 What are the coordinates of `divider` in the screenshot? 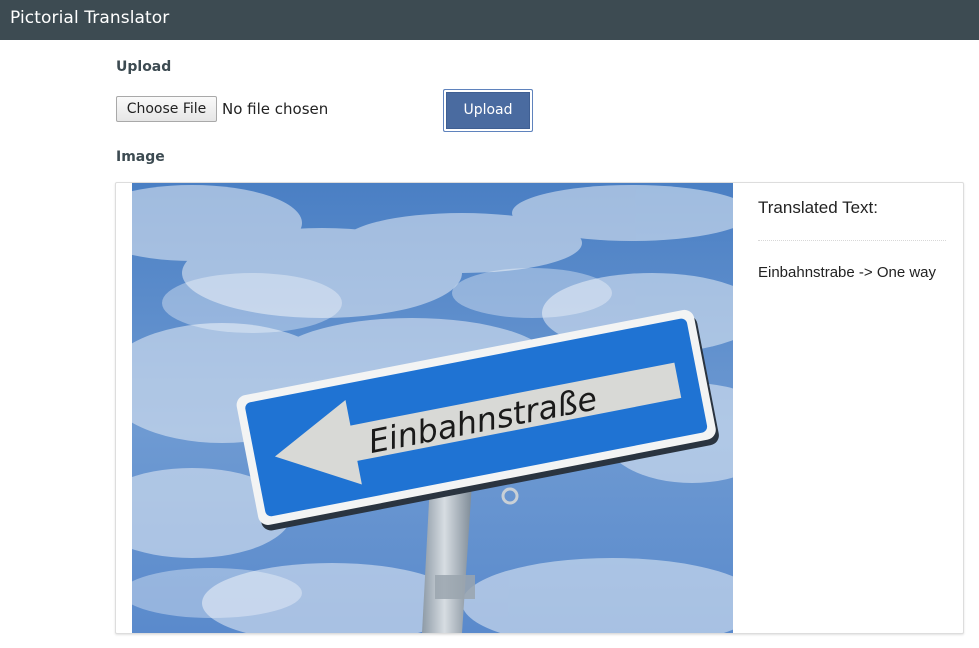 It's located at (852, 240).